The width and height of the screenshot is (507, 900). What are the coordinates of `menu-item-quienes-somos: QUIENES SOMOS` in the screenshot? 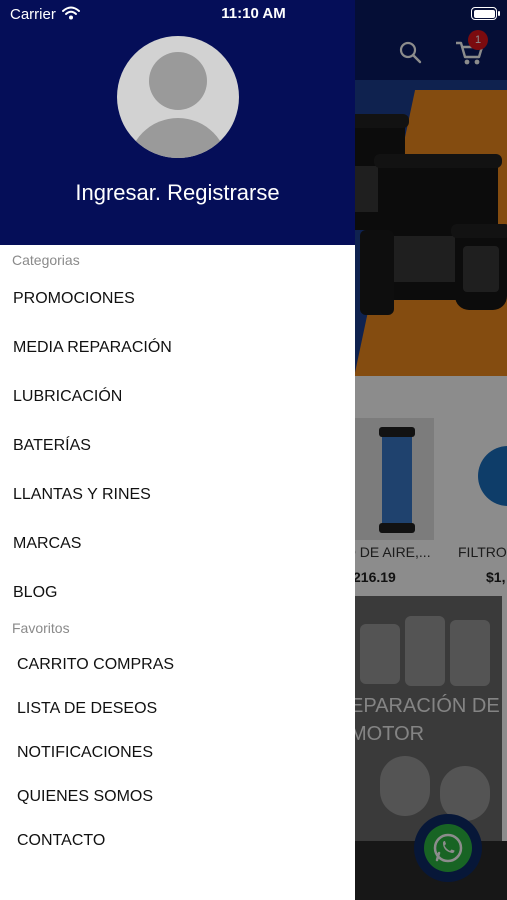 It's located at (85, 797).